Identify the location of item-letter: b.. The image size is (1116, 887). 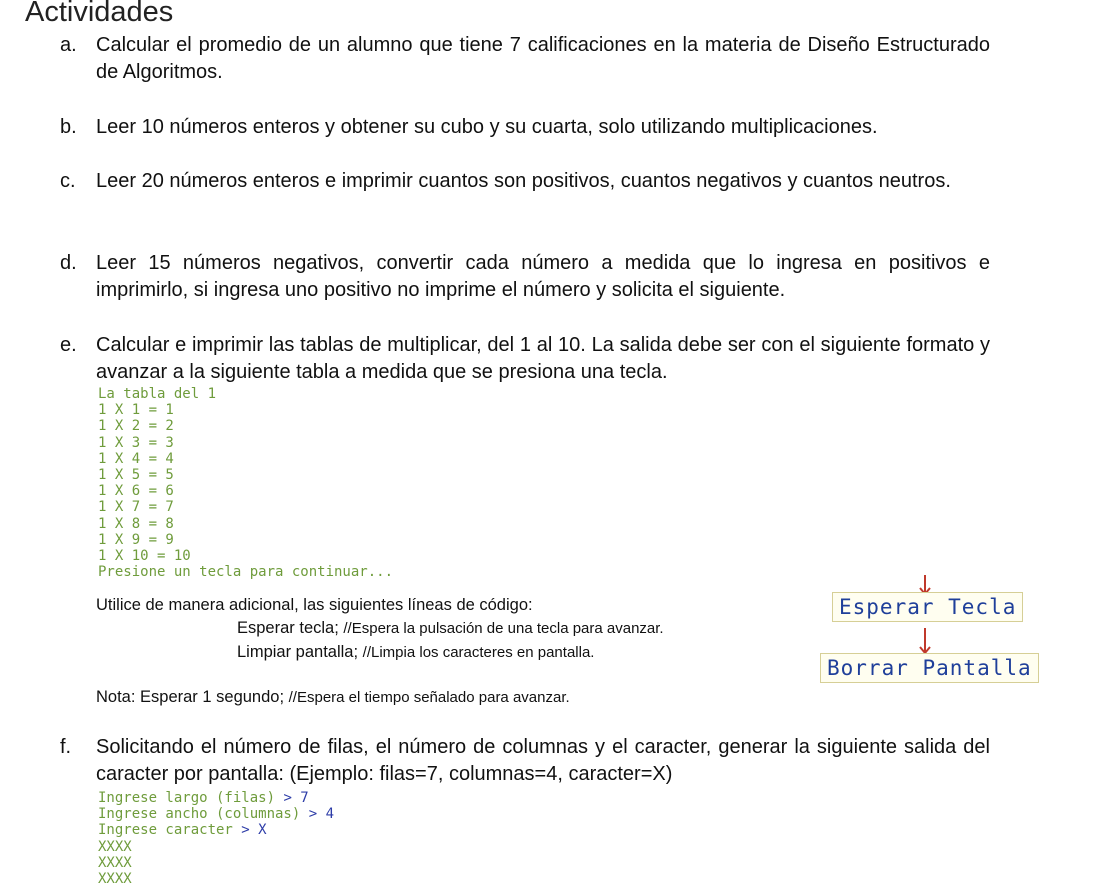
(68, 127).